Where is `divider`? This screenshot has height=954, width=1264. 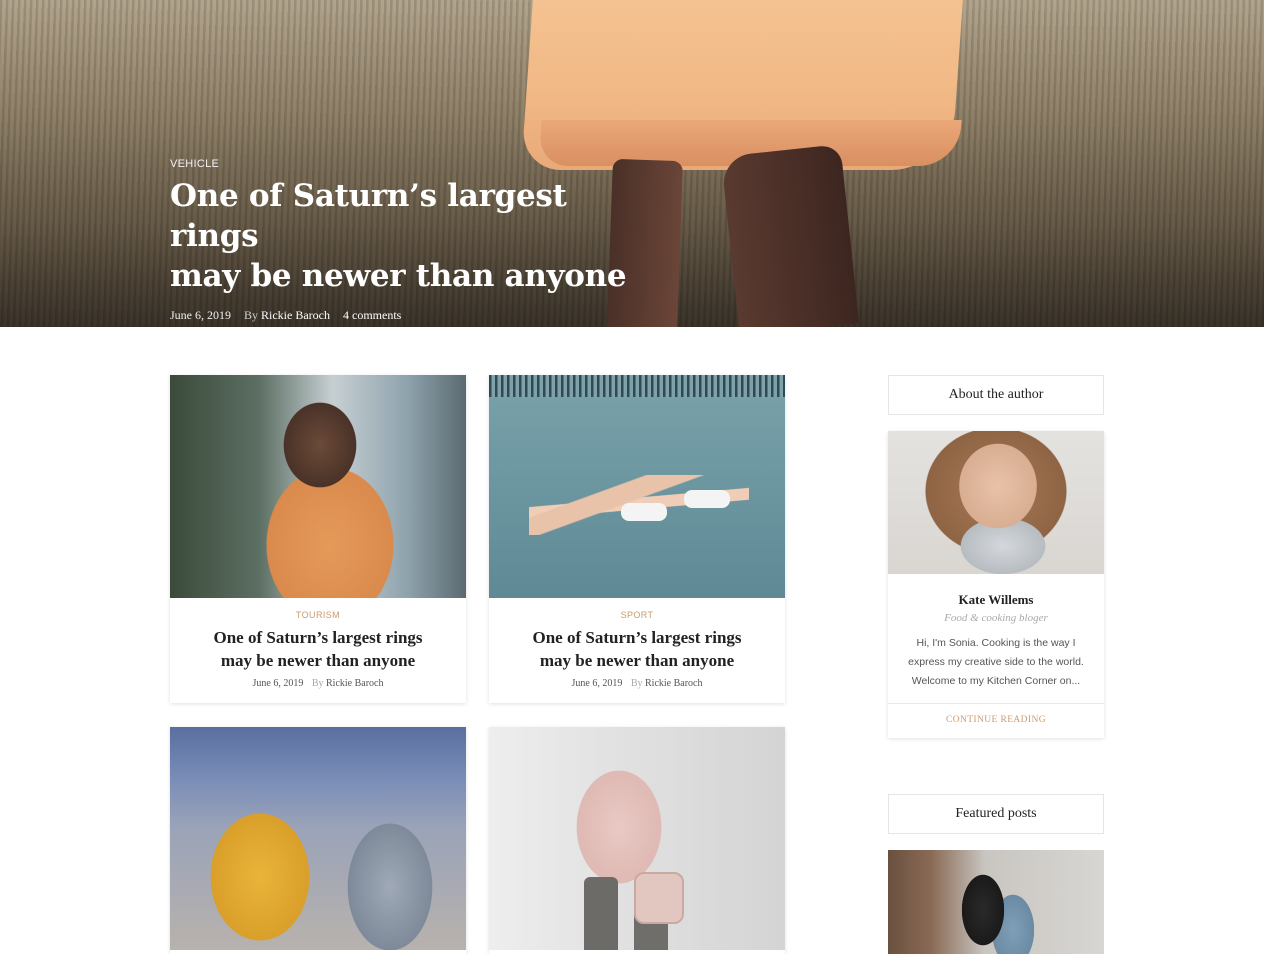 divider is located at coordinates (996, 703).